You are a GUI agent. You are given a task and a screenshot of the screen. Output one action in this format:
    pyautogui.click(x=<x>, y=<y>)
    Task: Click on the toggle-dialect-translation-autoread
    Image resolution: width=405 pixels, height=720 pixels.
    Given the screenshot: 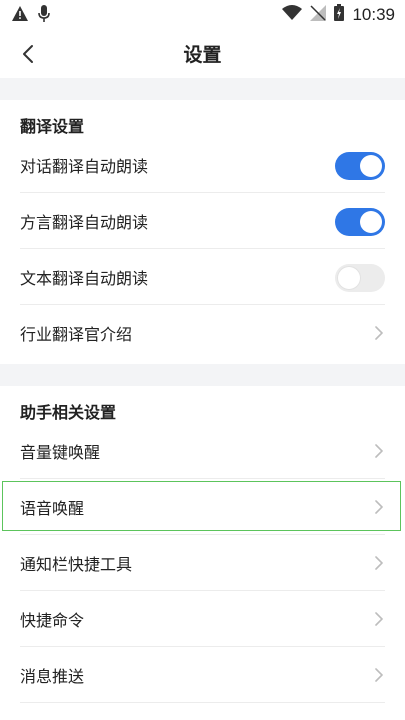 What is the action you would take?
    pyautogui.click(x=360, y=222)
    